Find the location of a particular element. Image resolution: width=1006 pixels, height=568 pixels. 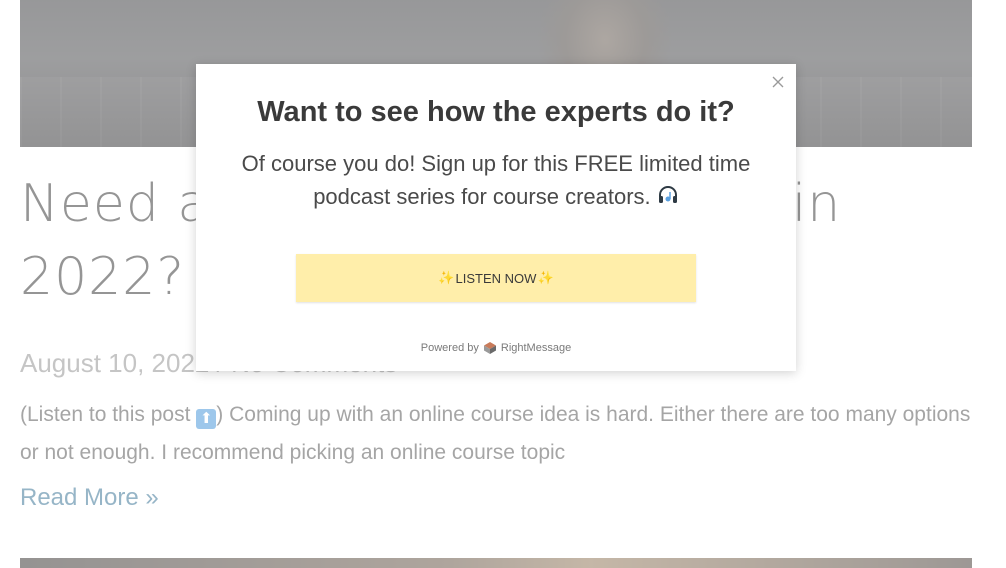

brand-name: RightMessage is located at coordinates (536, 348).